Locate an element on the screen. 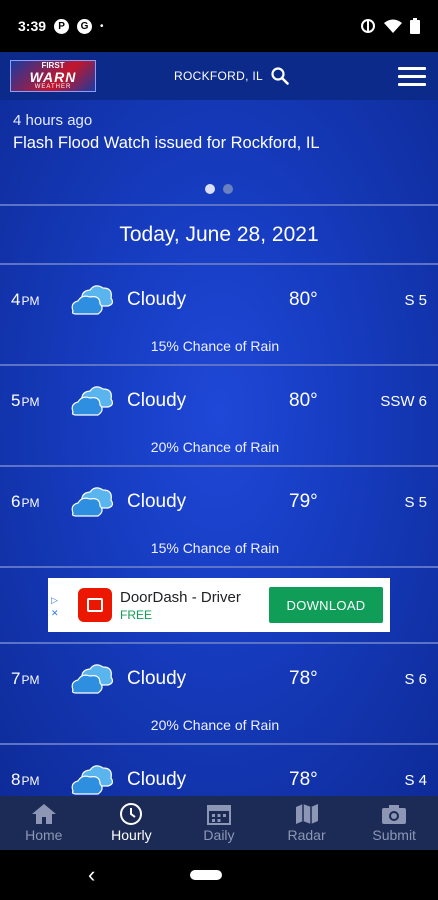 The image size is (438, 900). hour-value: 8 is located at coordinates (16, 779).